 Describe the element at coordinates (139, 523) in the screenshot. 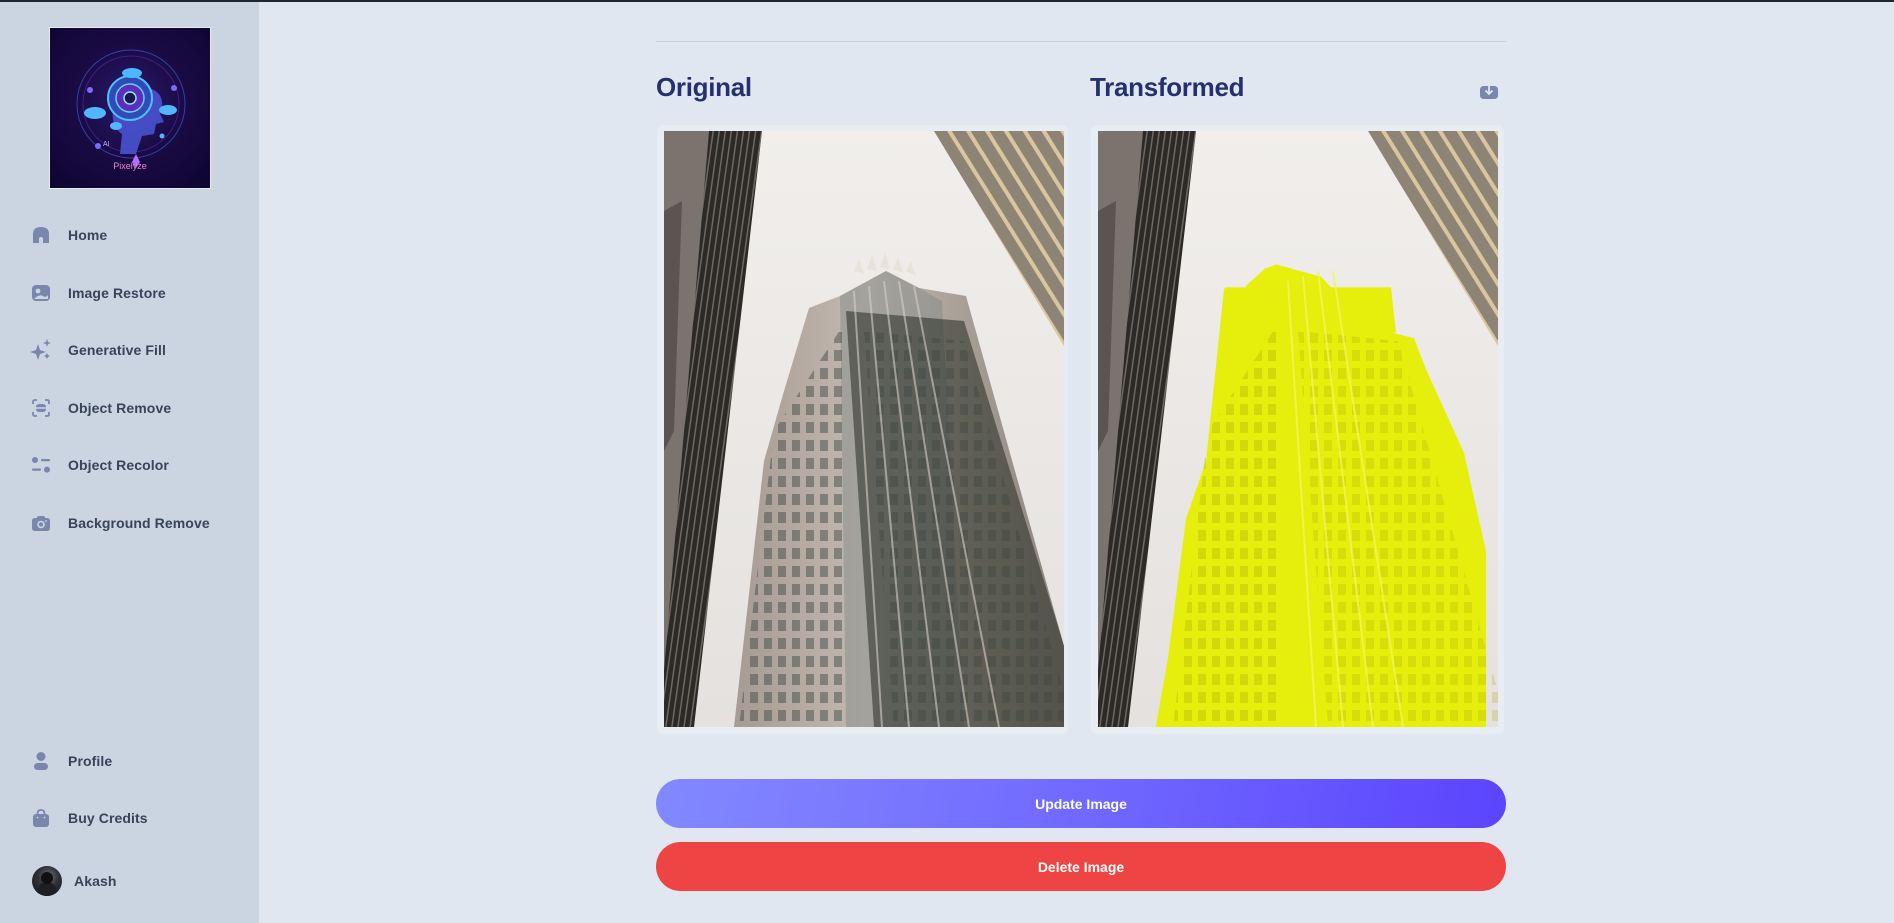

I see `sidebar-item-label: Background Remove` at that location.